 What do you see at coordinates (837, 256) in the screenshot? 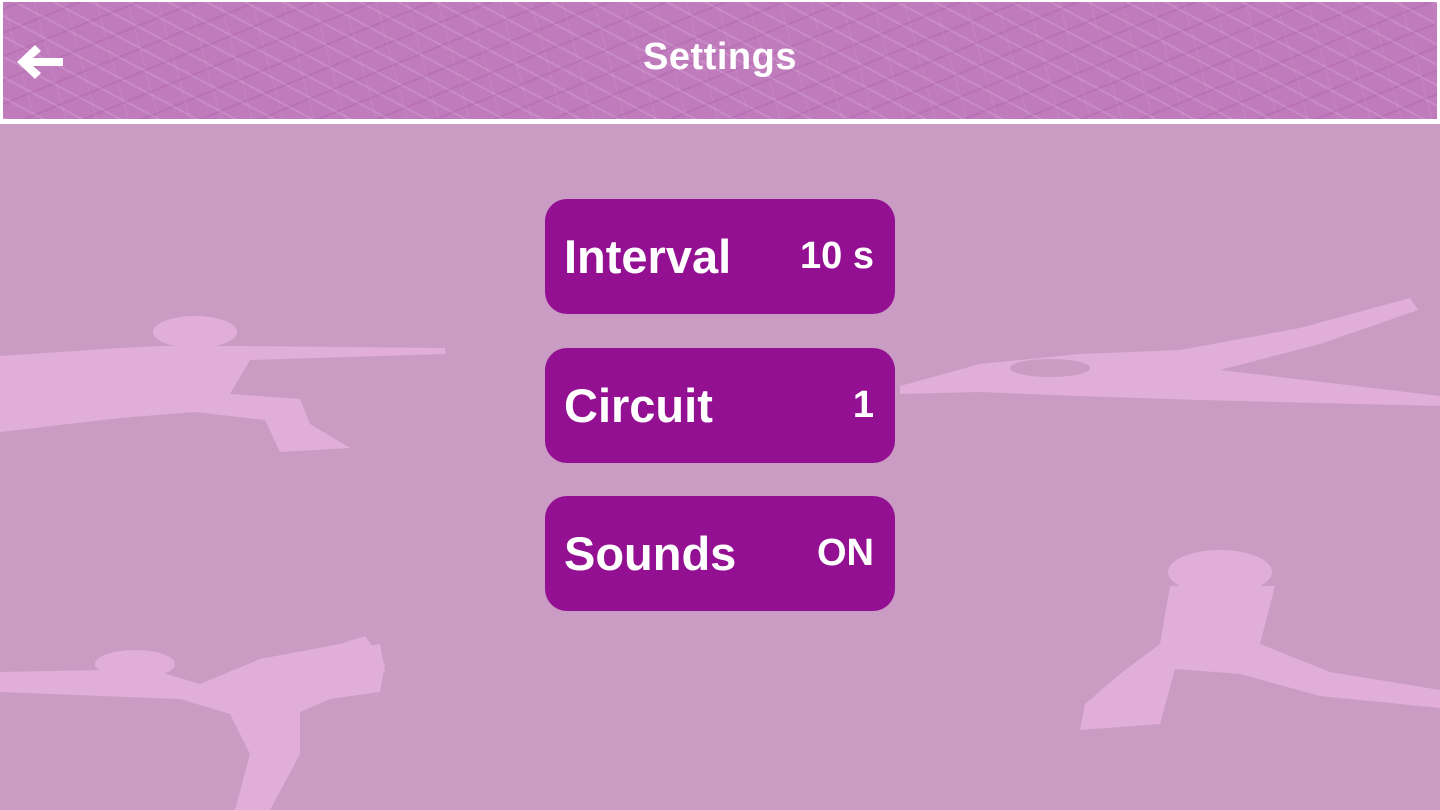
I see `interval-value: 10 s` at bounding box center [837, 256].